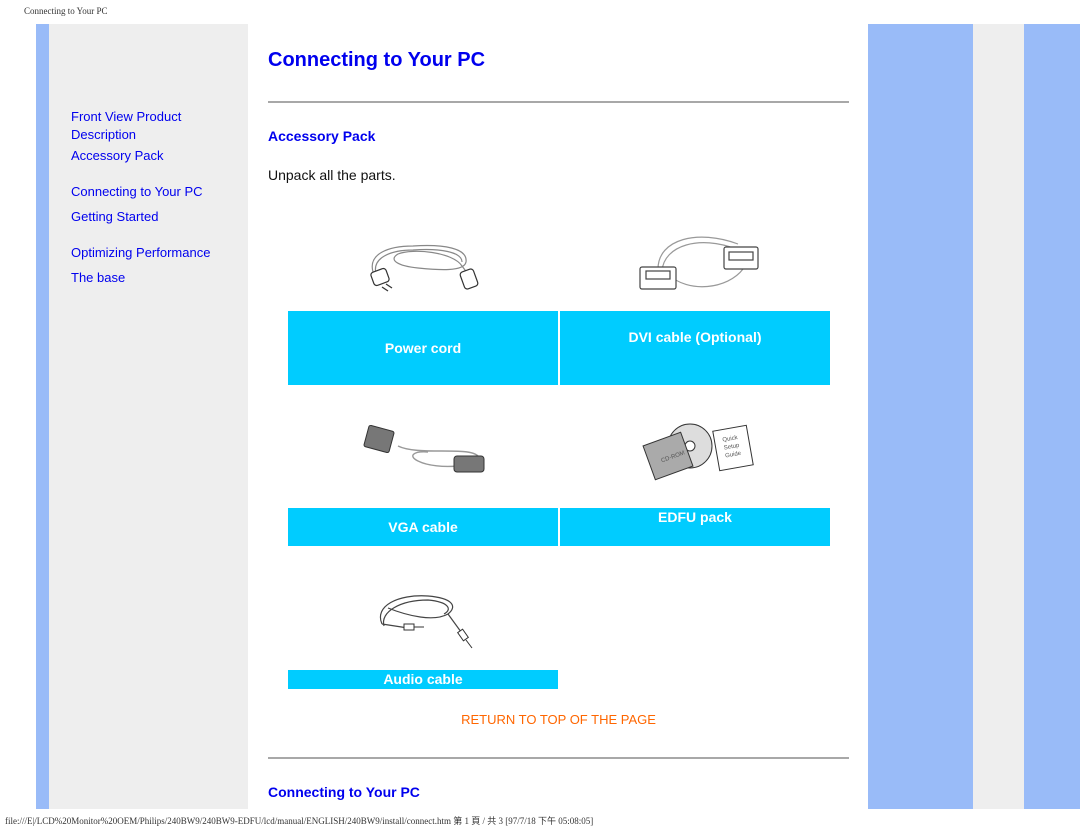 The width and height of the screenshot is (1080, 834). Describe the element at coordinates (344, 792) in the screenshot. I see `connecting-section-heading: Connecting to Your PC` at that location.